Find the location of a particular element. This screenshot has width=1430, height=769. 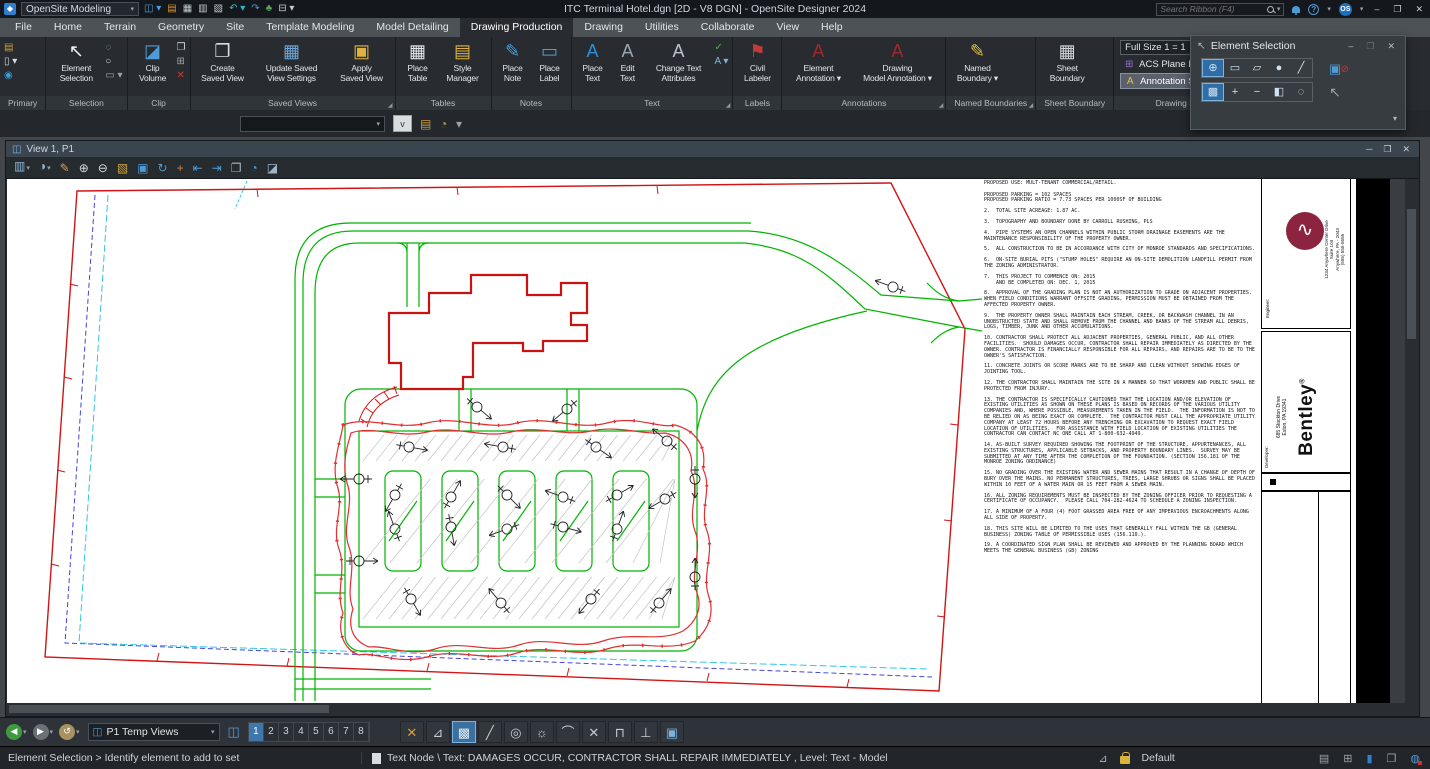

place-text-button: A Place Text is located at coordinates (593, 67).